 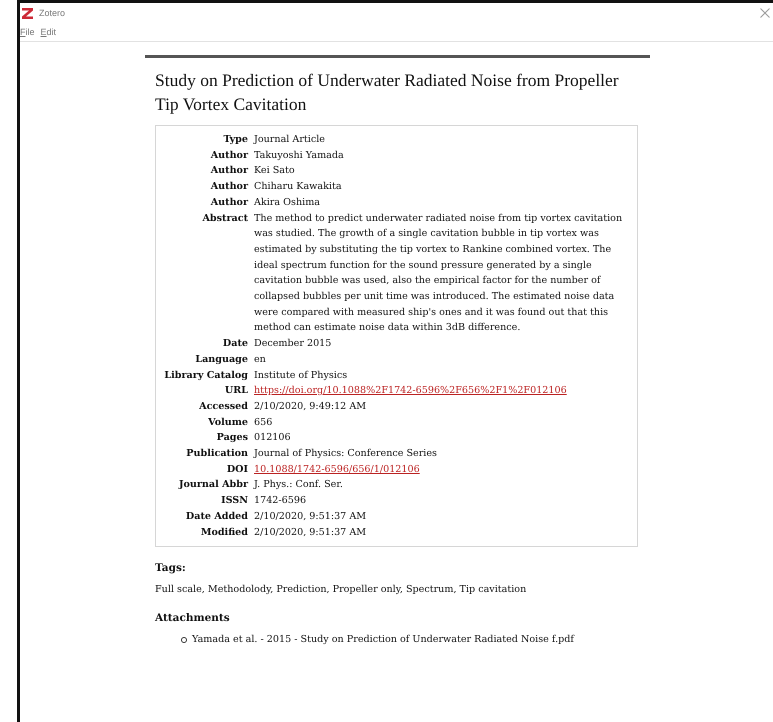 I want to click on field-label: Pages, so click(x=232, y=438).